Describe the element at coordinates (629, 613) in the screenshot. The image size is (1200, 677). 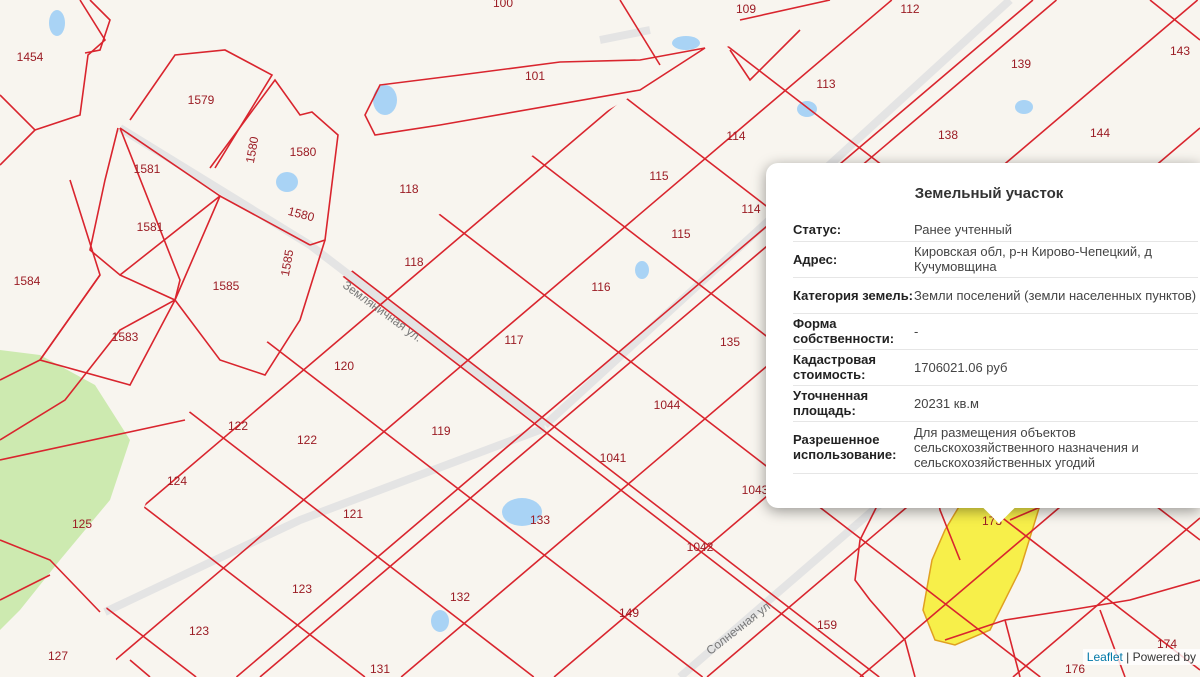
I see `parcel-label: 149` at that location.